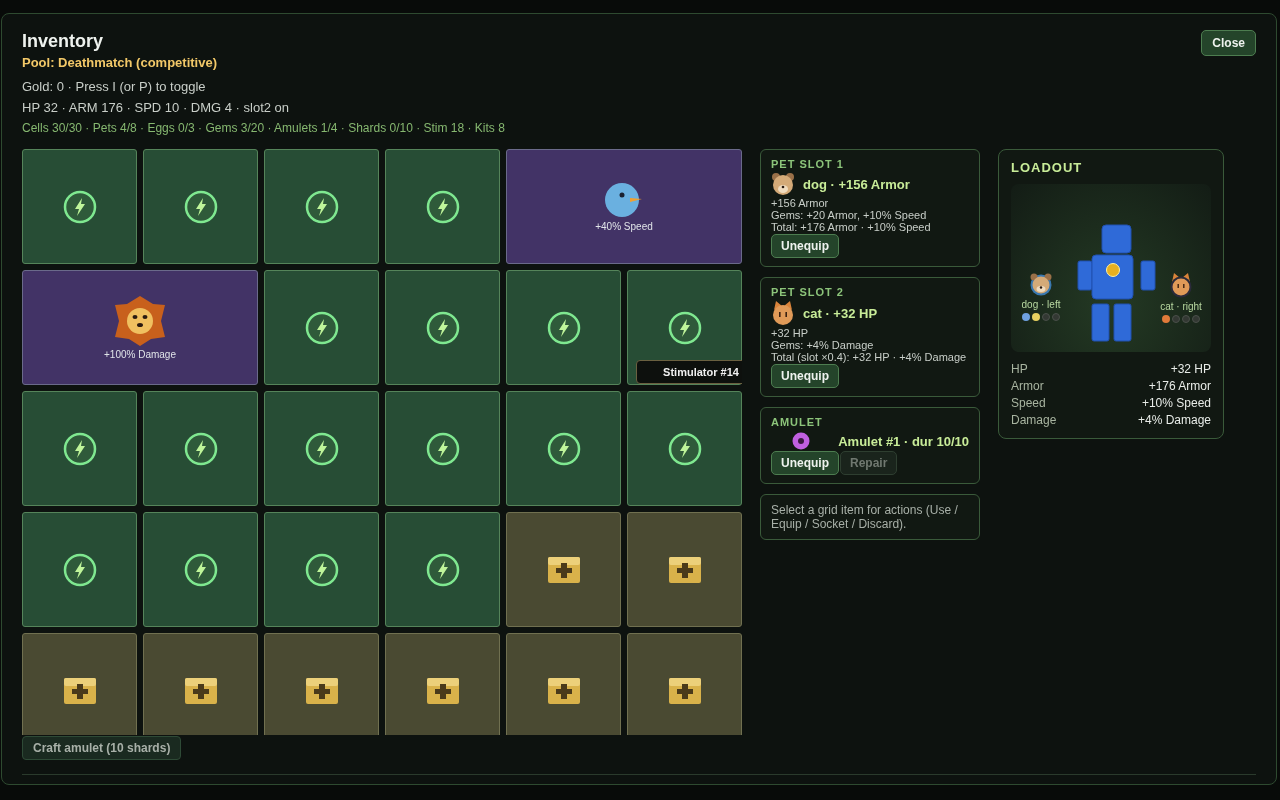 Image resolution: width=1280 pixels, height=800 pixels. What do you see at coordinates (1019, 369) in the screenshot?
I see `stat-label: HP` at bounding box center [1019, 369].